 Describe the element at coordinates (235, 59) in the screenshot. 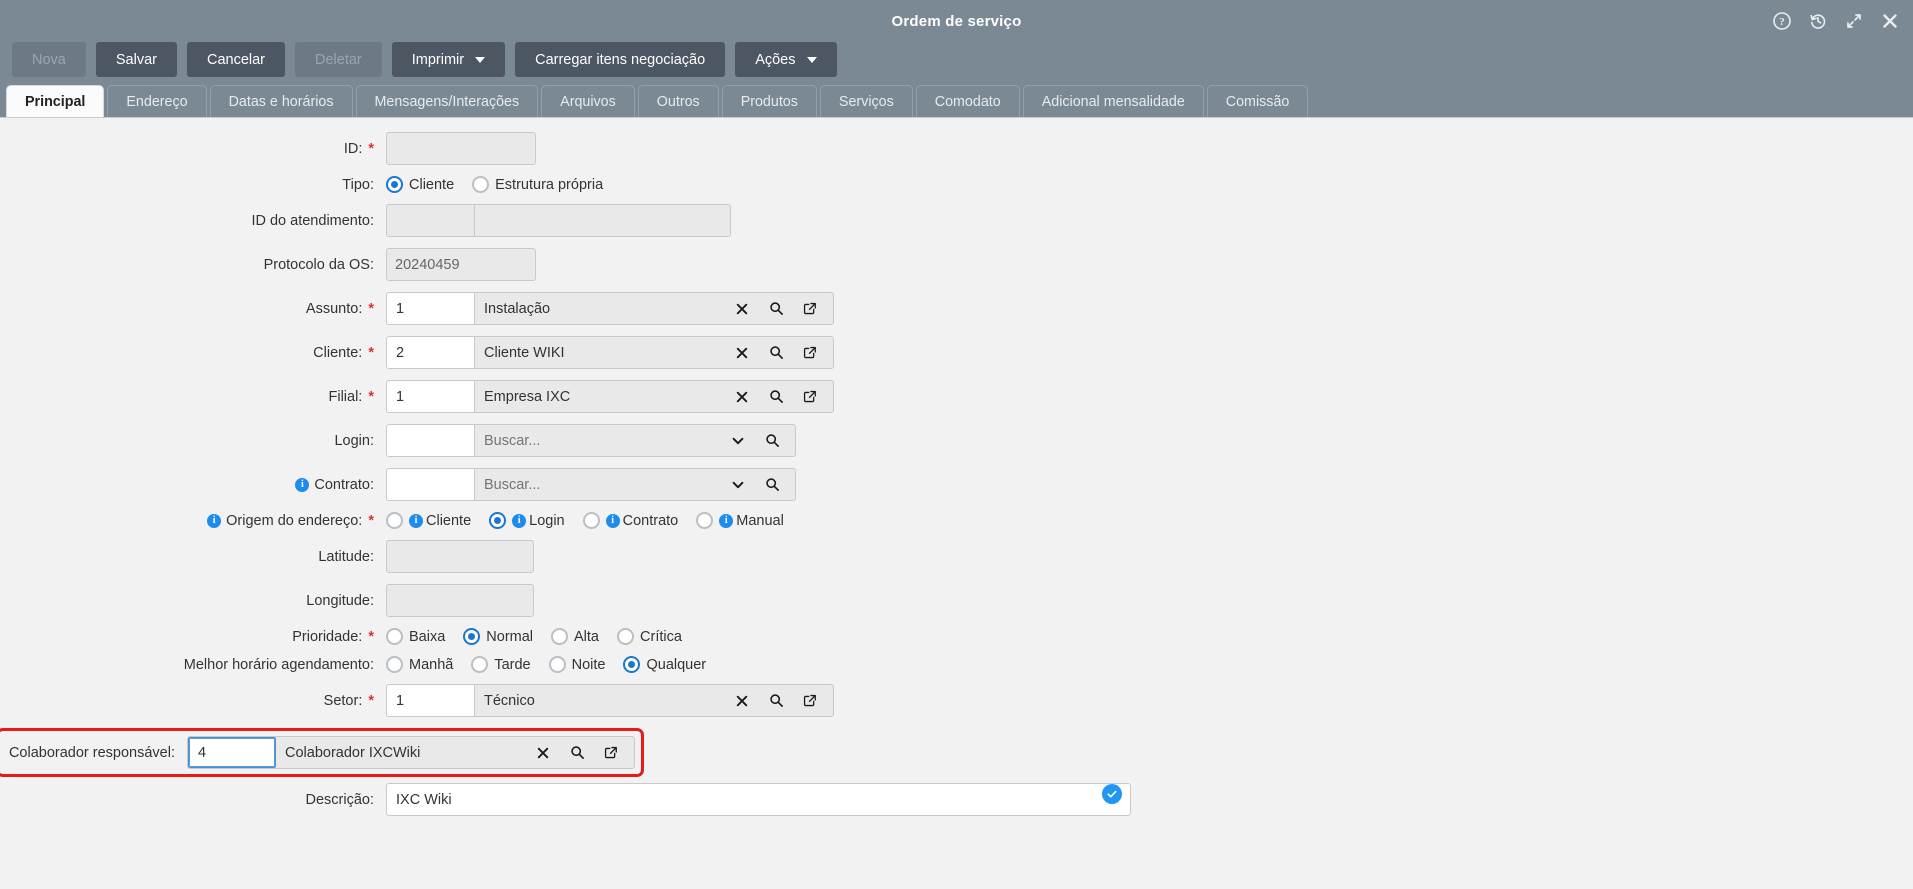

I see `cancel-button: Cancelar` at that location.